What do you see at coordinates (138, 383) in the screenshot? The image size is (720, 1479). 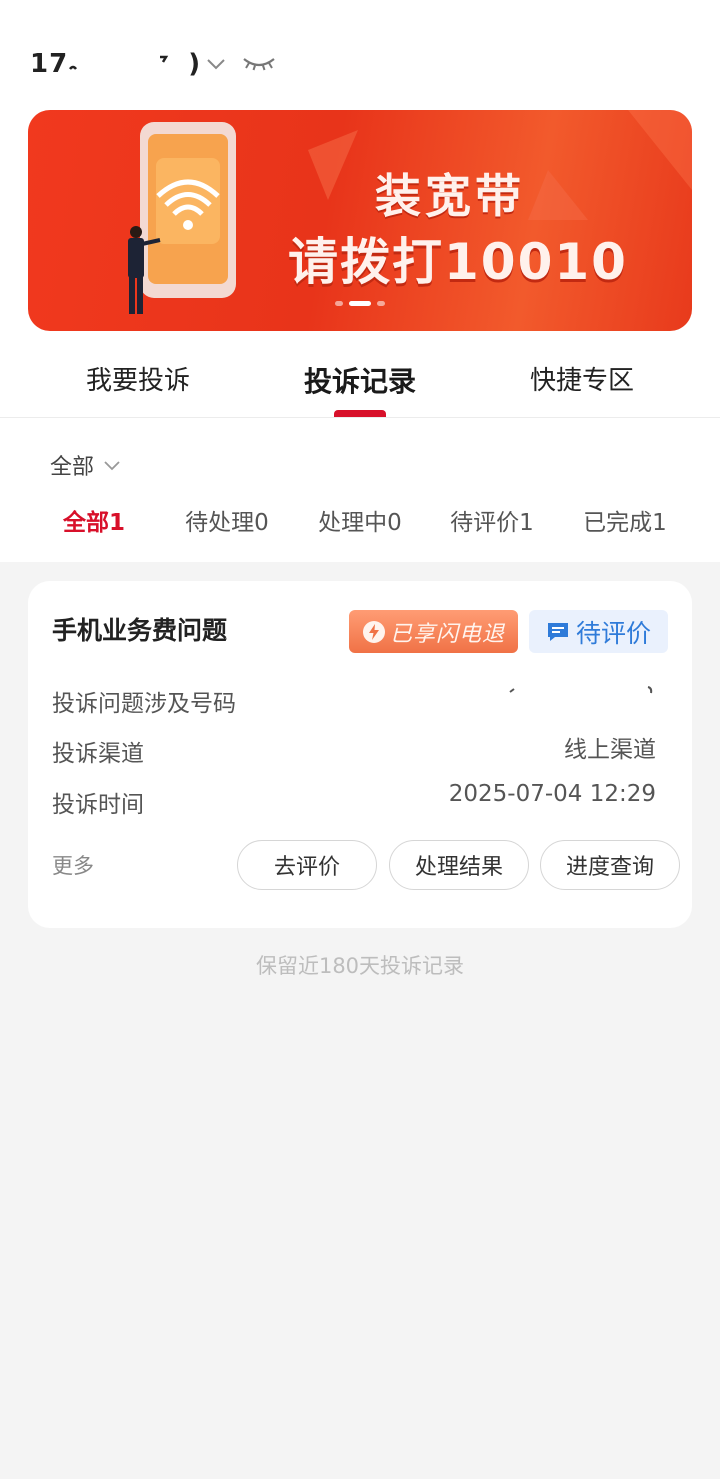 I see `tab-file-complaint: 我要投诉` at bounding box center [138, 383].